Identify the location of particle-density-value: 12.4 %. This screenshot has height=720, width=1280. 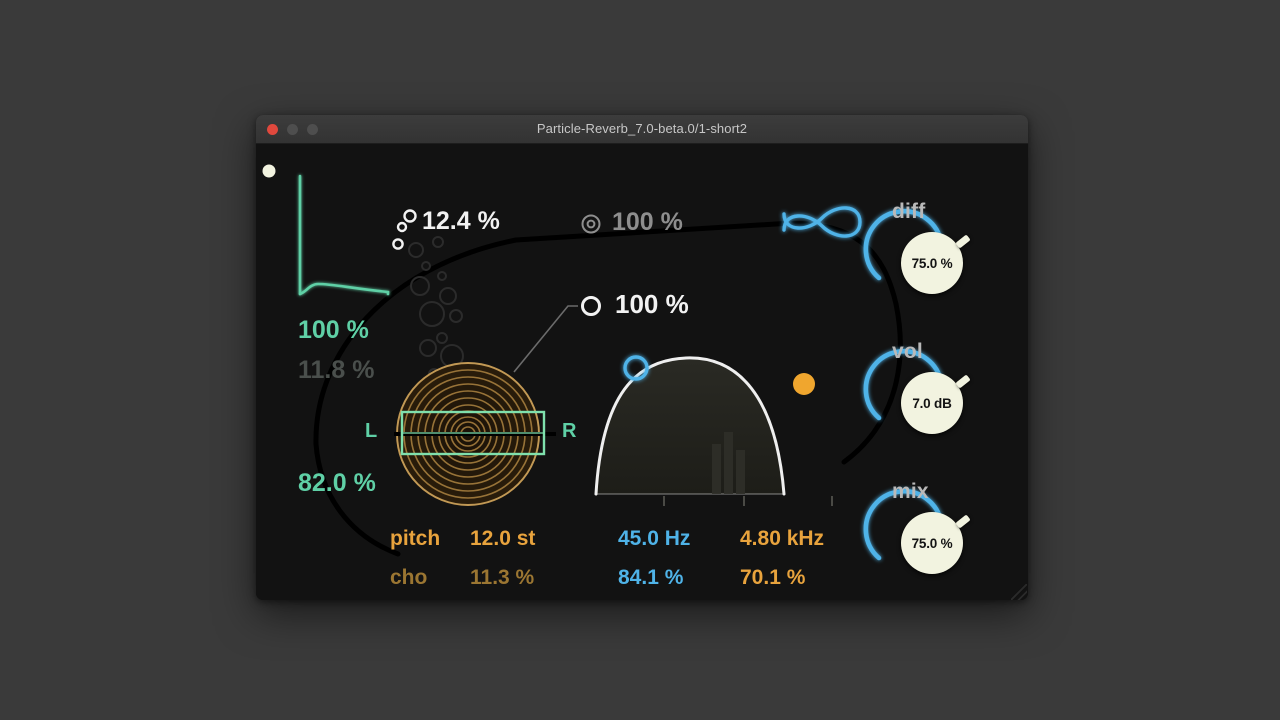
(461, 221).